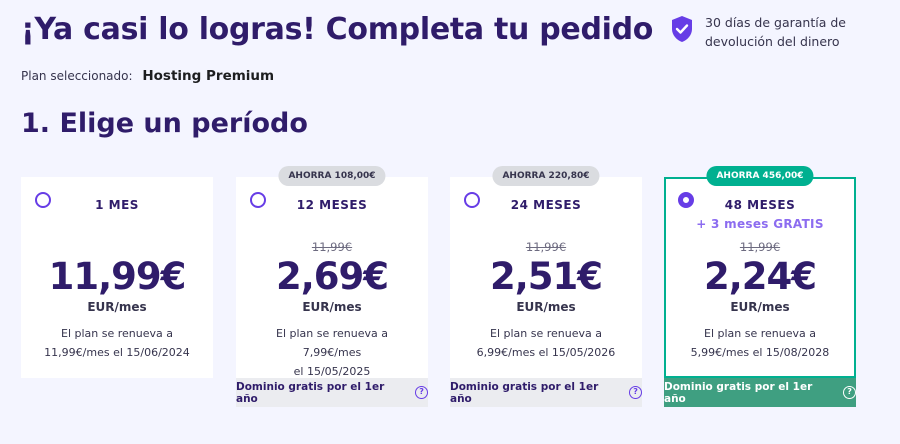  Describe the element at coordinates (546, 205) in the screenshot. I see `period-label: 24 MESES` at that location.